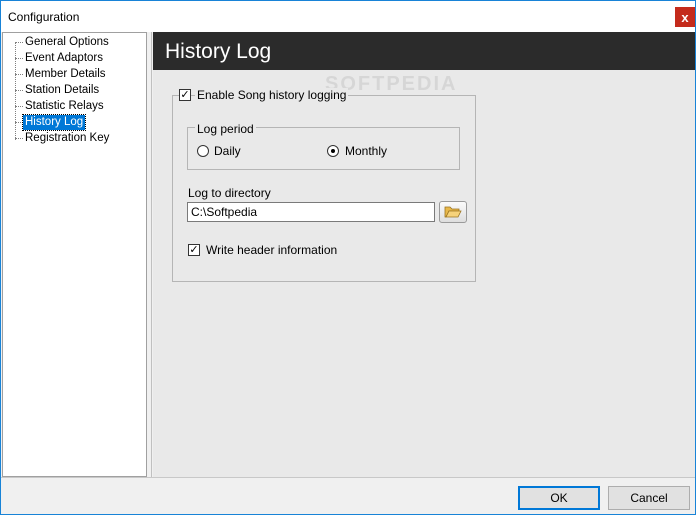 This screenshot has width=696, height=515. I want to click on daily-label: Daily, so click(227, 151).